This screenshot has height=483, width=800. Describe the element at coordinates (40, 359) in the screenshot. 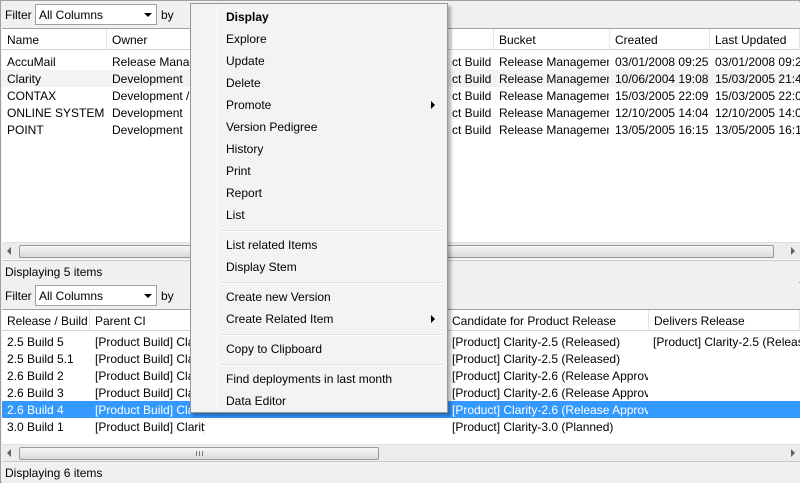

I see `cell-release-build: 2.5 Build 5.1` at that location.